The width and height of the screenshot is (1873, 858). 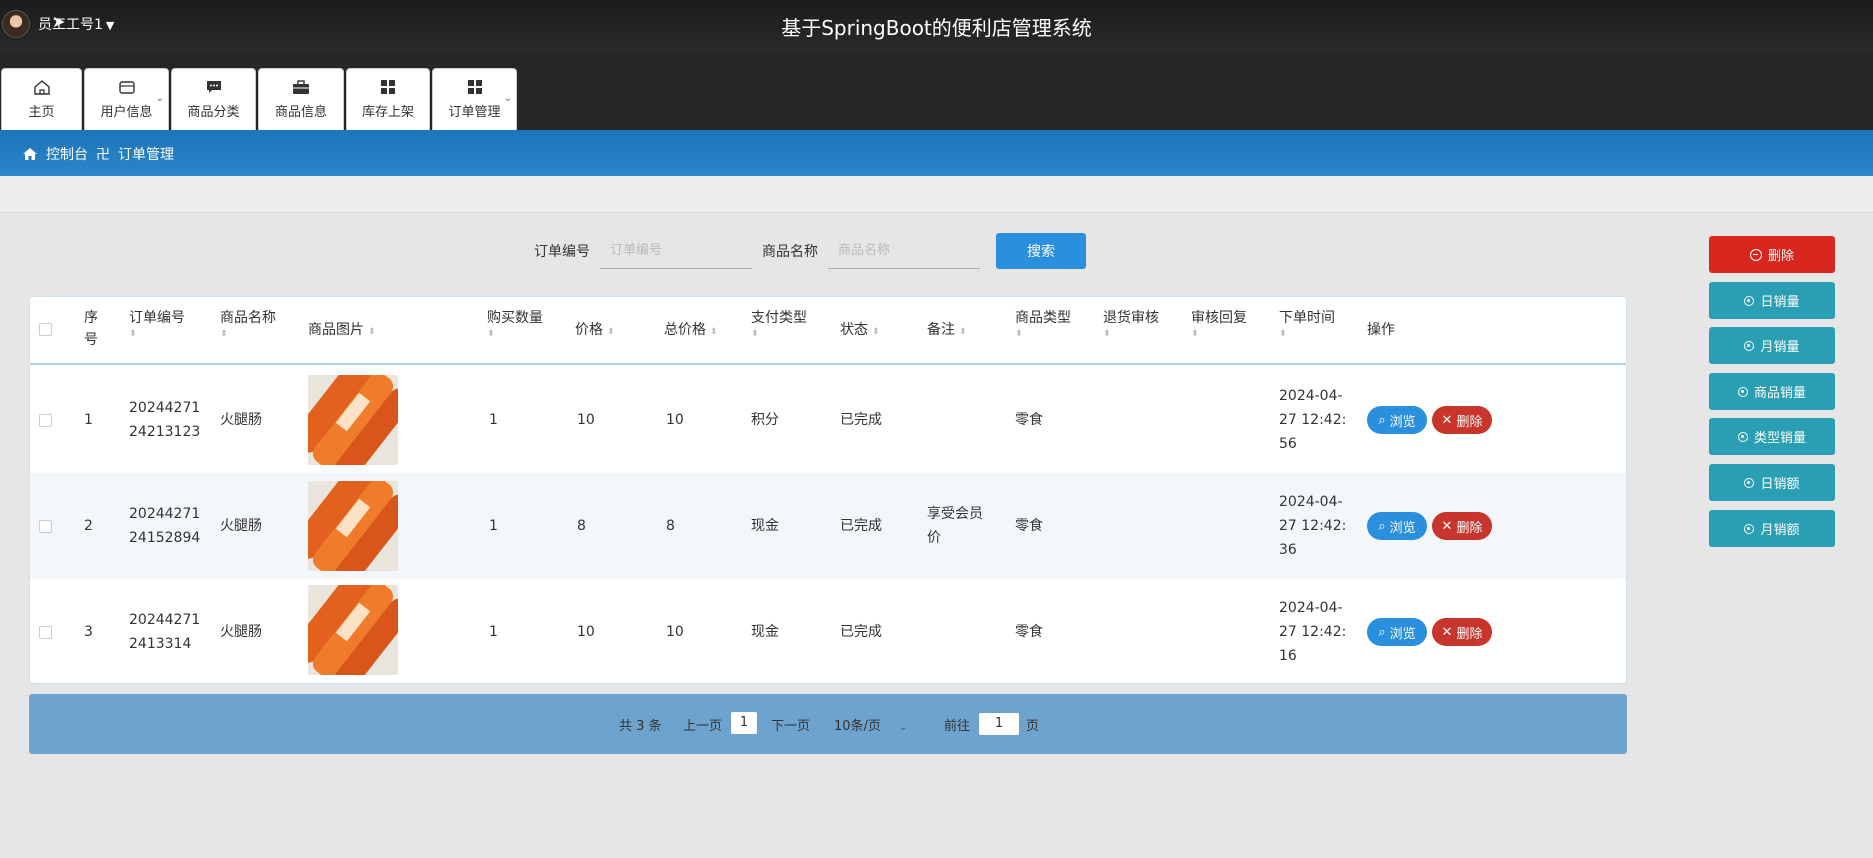 What do you see at coordinates (670, 526) in the screenshot?
I see `cell-total: 8` at bounding box center [670, 526].